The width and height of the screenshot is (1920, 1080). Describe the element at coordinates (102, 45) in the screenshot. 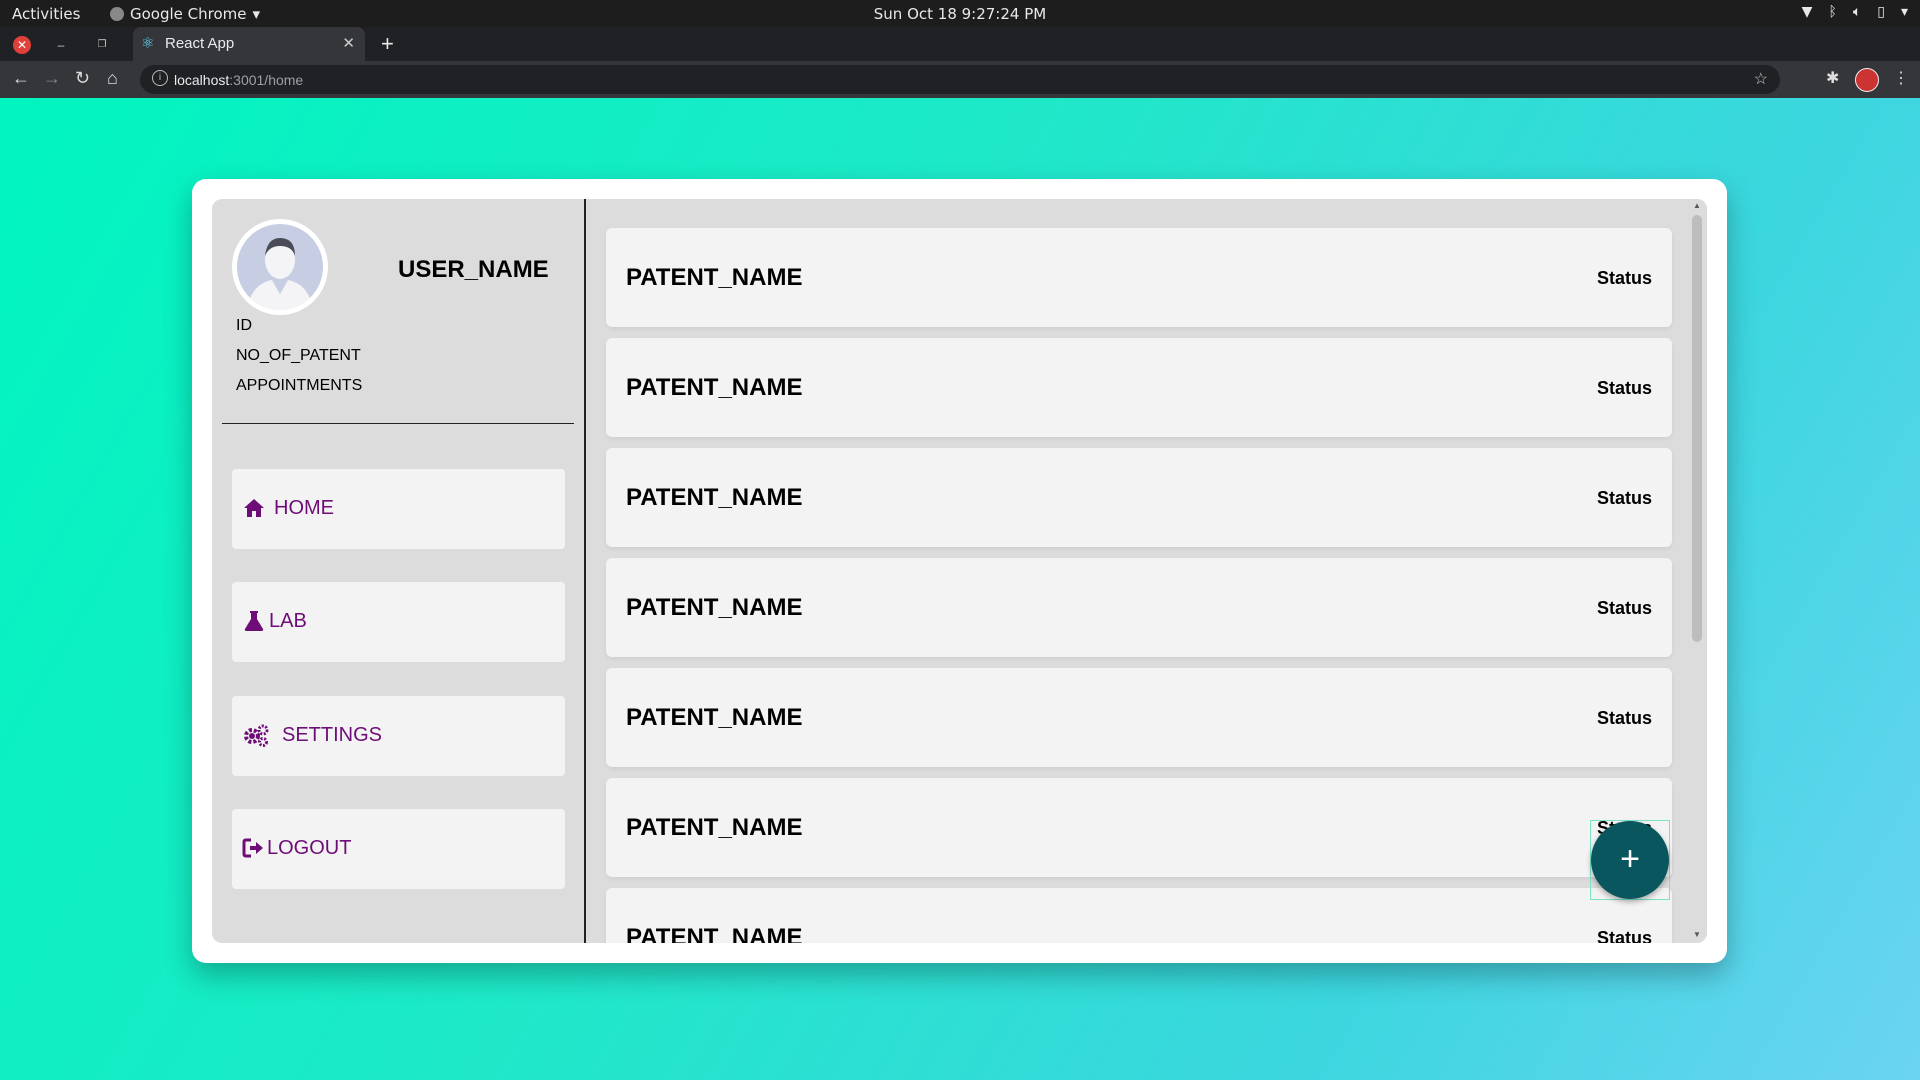

I see `window-maximize-button: ❐` at that location.